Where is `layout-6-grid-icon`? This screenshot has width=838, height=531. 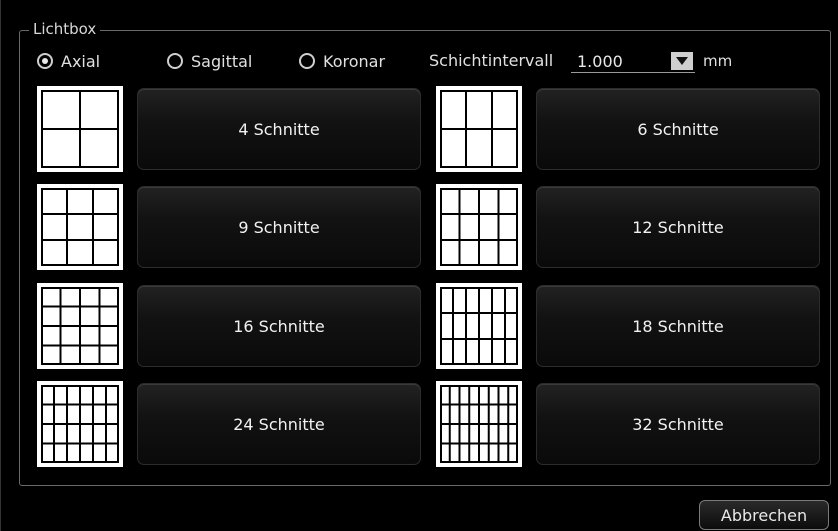
layout-6-grid-icon is located at coordinates (479, 129).